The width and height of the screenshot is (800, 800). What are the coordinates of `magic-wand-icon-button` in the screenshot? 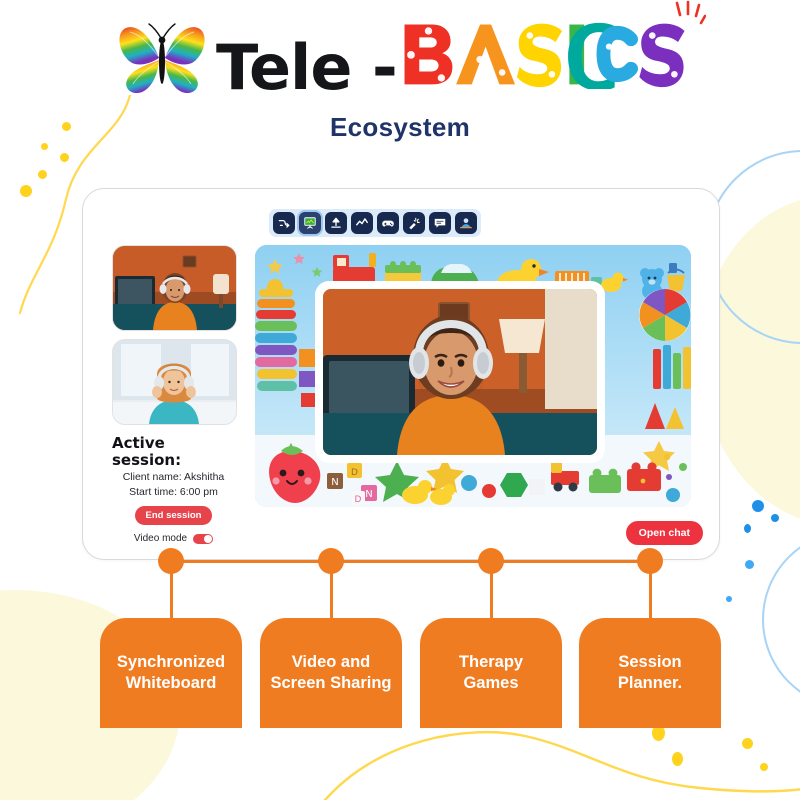 It's located at (414, 223).